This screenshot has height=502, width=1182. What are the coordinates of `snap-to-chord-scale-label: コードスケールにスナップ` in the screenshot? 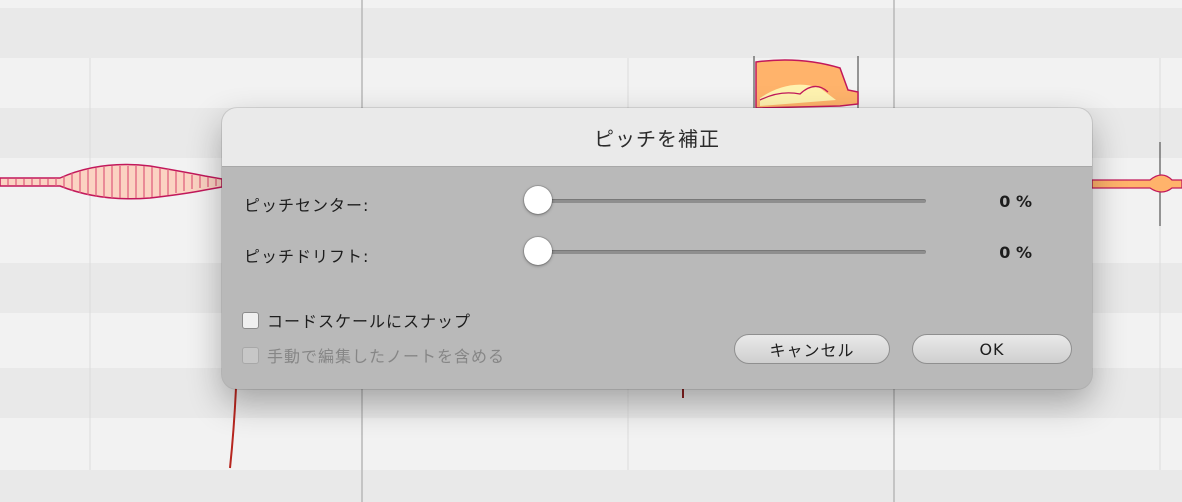 It's located at (369, 321).